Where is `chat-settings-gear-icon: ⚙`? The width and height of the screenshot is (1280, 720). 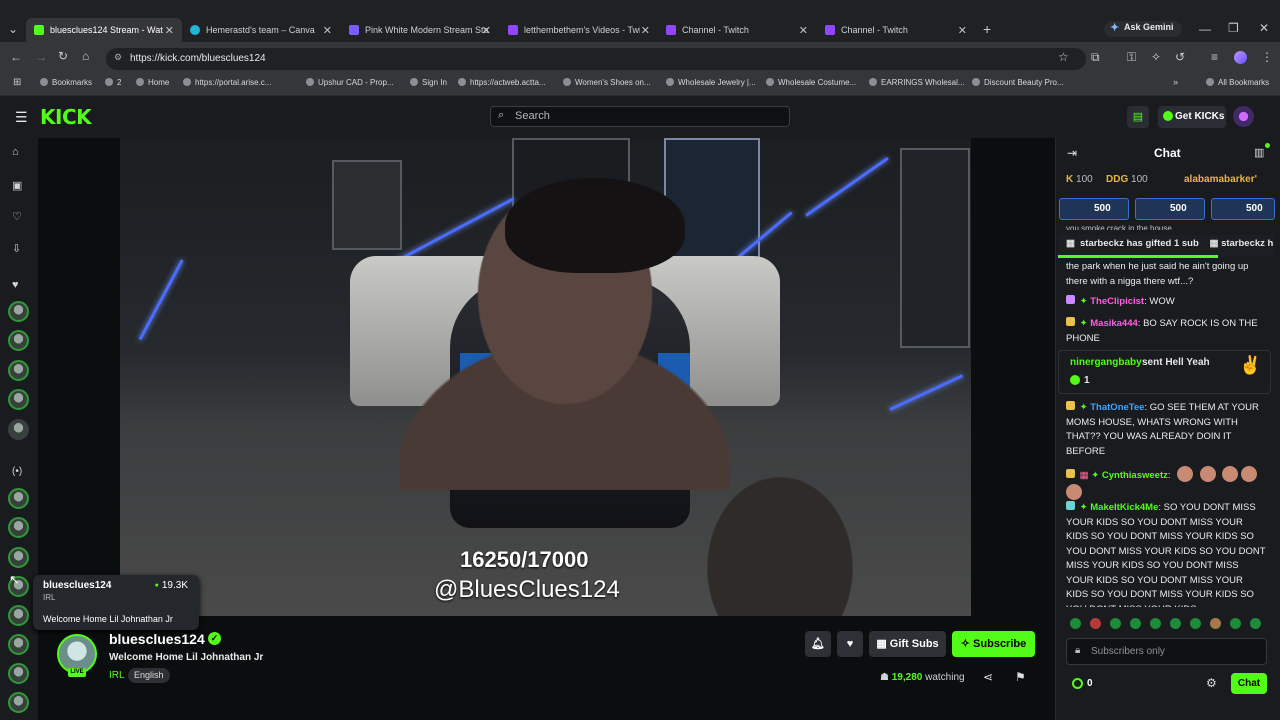 chat-settings-gear-icon: ⚙ is located at coordinates (1211, 683).